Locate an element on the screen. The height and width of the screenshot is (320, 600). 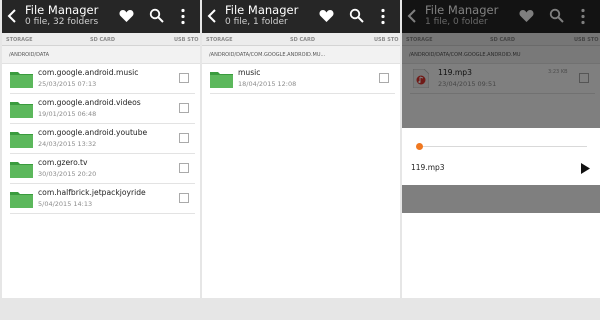
item-date: 30/03/2015 20:20 is located at coordinates (67, 174).